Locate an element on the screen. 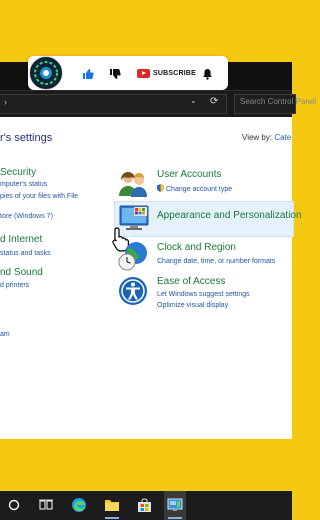 This screenshot has width=320, height=520. file-explorer-running-indicator is located at coordinates (112, 518).